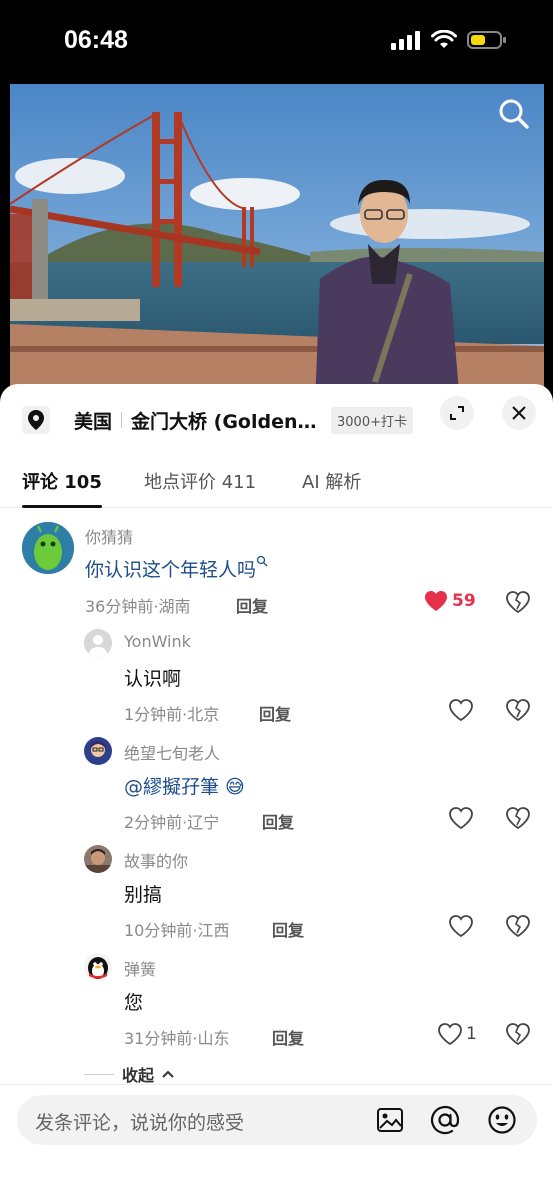 The height and width of the screenshot is (1200, 553). I want to click on like-count: 1, so click(471, 1034).